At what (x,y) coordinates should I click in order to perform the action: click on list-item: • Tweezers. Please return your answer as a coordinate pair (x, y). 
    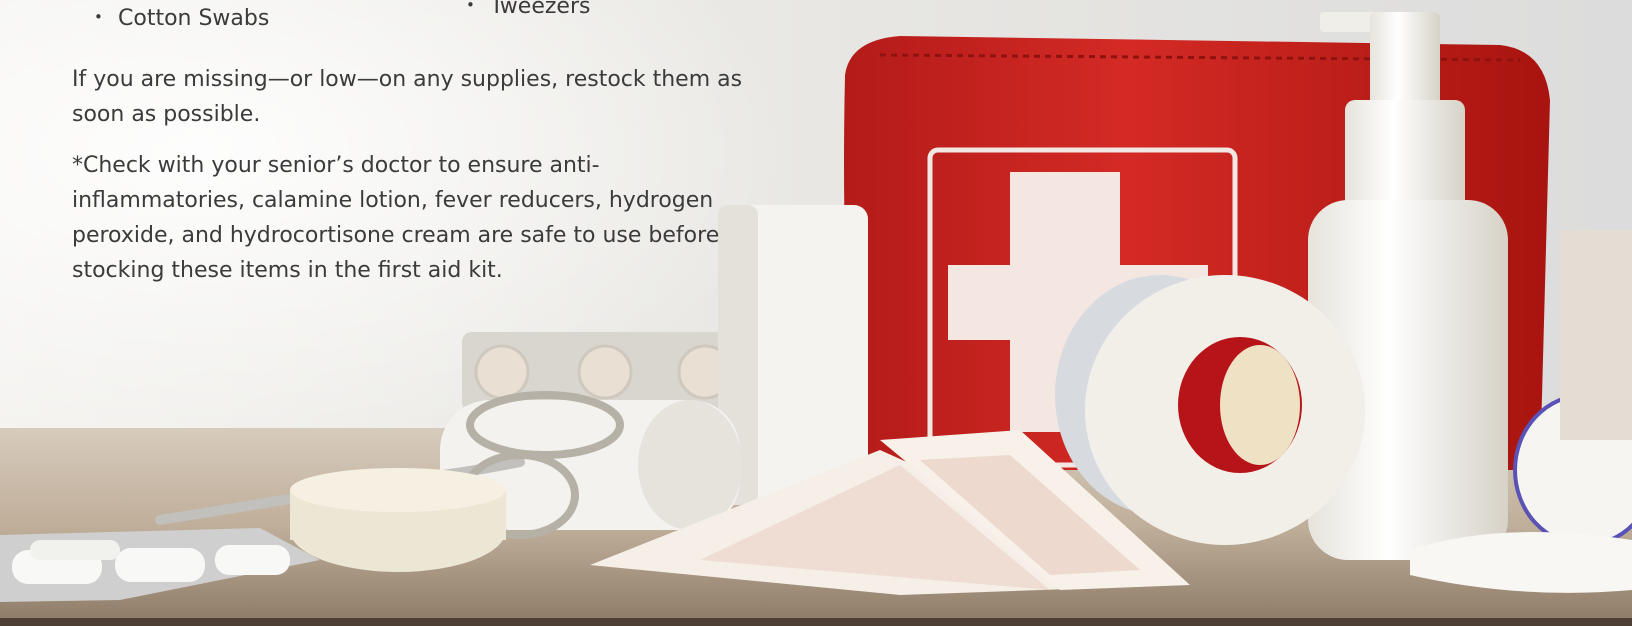
    Looking at the image, I should click on (528, 9).